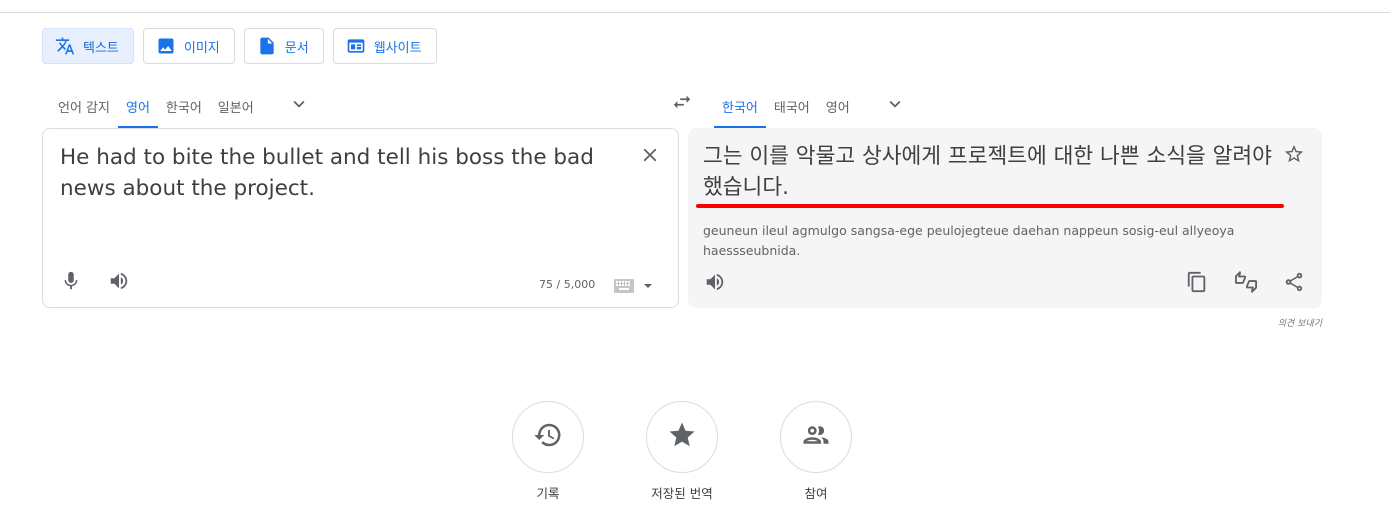 This screenshot has height=531, width=1390. Describe the element at coordinates (166, 46) in the screenshot. I see `image-icon` at that location.